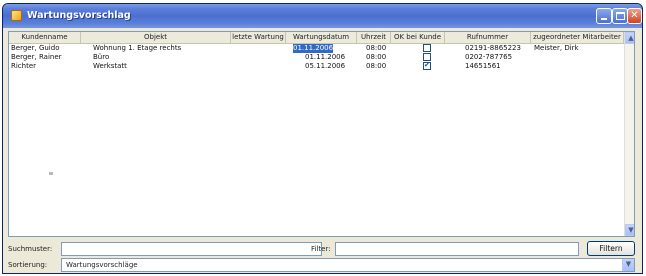 Image resolution: width=646 pixels, height=276 pixels. Describe the element at coordinates (418, 38) in the screenshot. I see `column-header-ok-bei-kunde: OK bei Kunde` at that location.